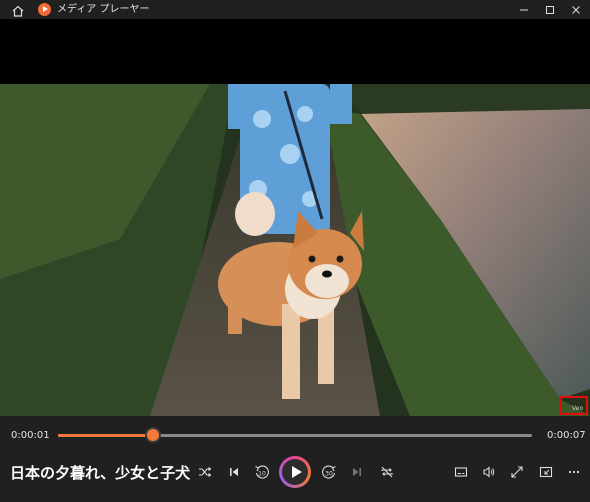 This screenshot has width=590, height=502. I want to click on svg-text: 30, so click(329, 474).